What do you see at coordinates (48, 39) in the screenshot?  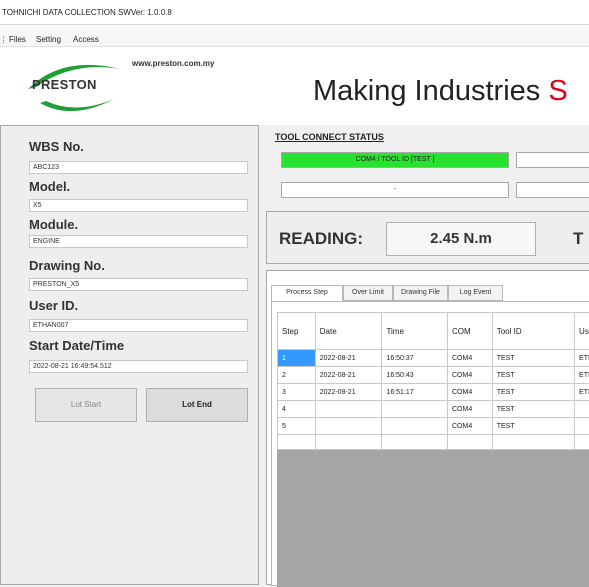 I see `menu-setting: Setting` at bounding box center [48, 39].